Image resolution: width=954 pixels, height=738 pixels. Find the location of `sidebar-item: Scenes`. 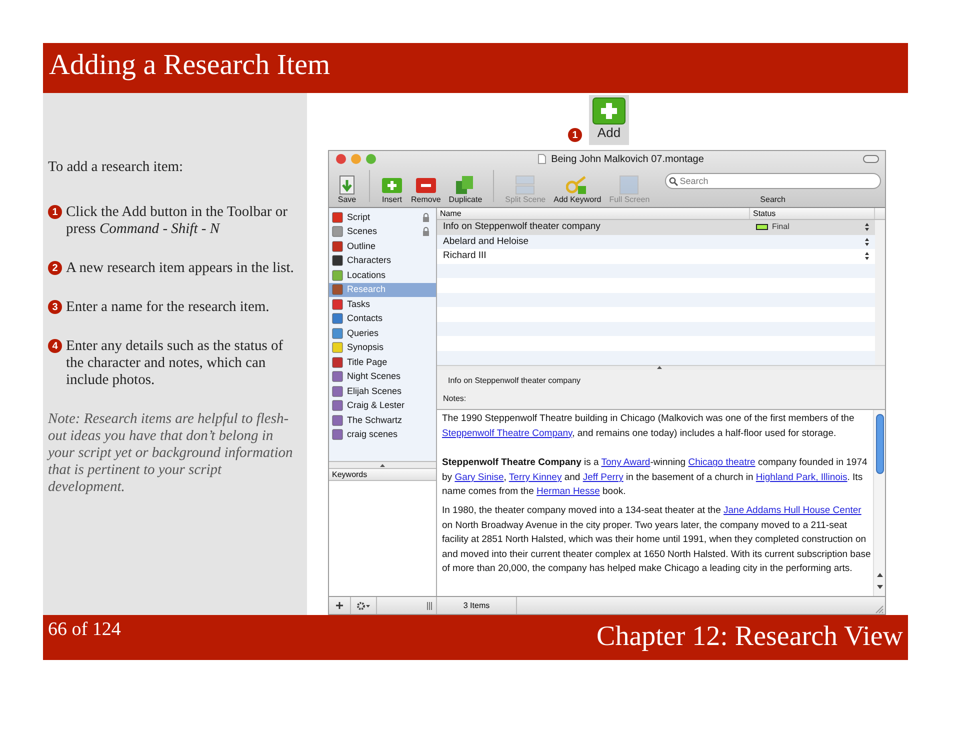

sidebar-item: Scenes is located at coordinates (382, 231).